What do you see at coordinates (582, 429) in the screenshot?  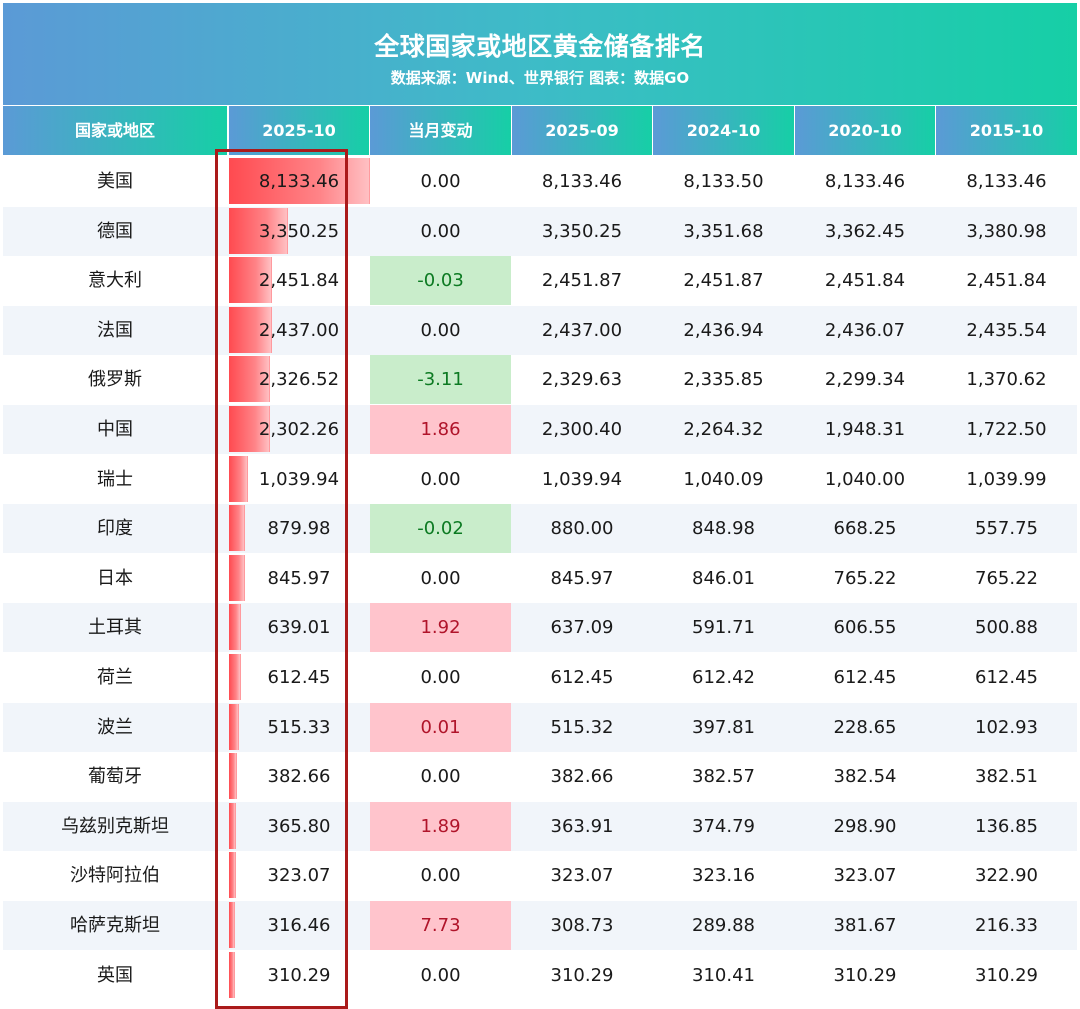 I see `value-cell: 2,300.40` at bounding box center [582, 429].